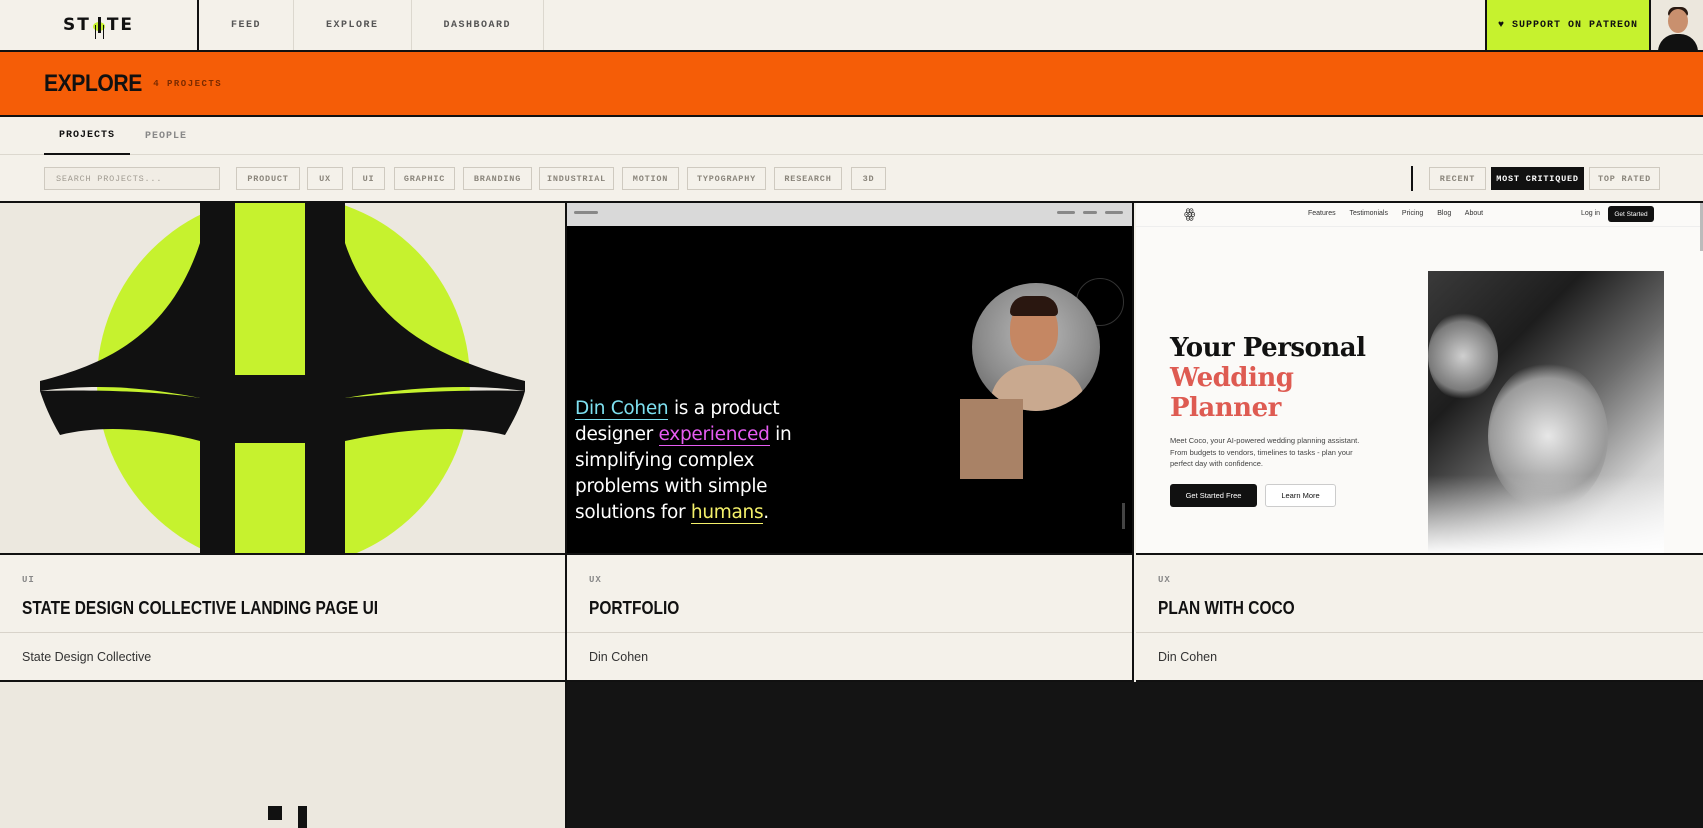 The height and width of the screenshot is (828, 1703). Describe the element at coordinates (353, 25) in the screenshot. I see `nav-explore: EXPLORE` at that location.